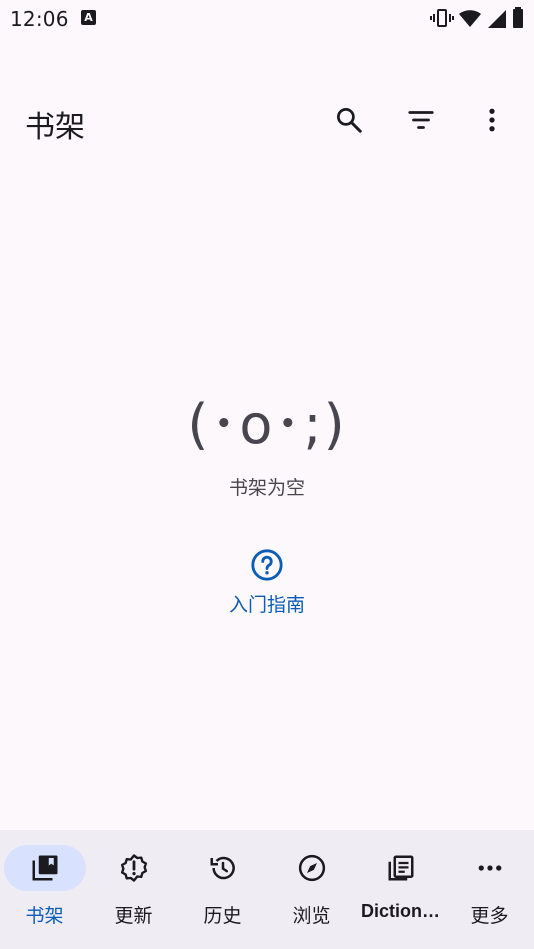 Image resolution: width=534 pixels, height=949 pixels. What do you see at coordinates (55, 127) in the screenshot?
I see `page-title: 书架` at bounding box center [55, 127].